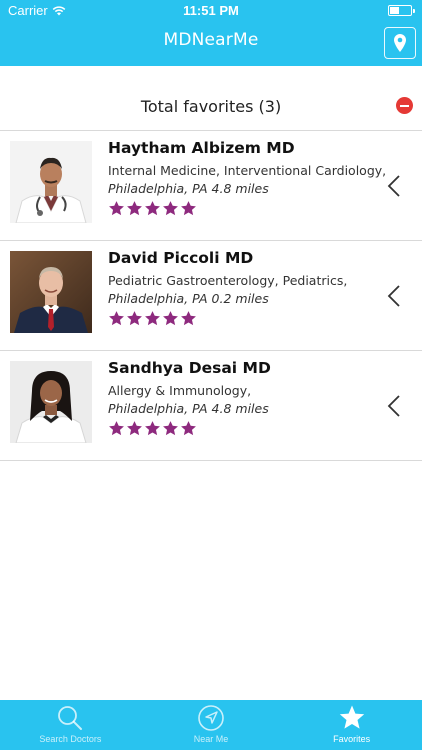  I want to click on tab-bar: Search Doctors Near Me Favorites, so click(211, 725).